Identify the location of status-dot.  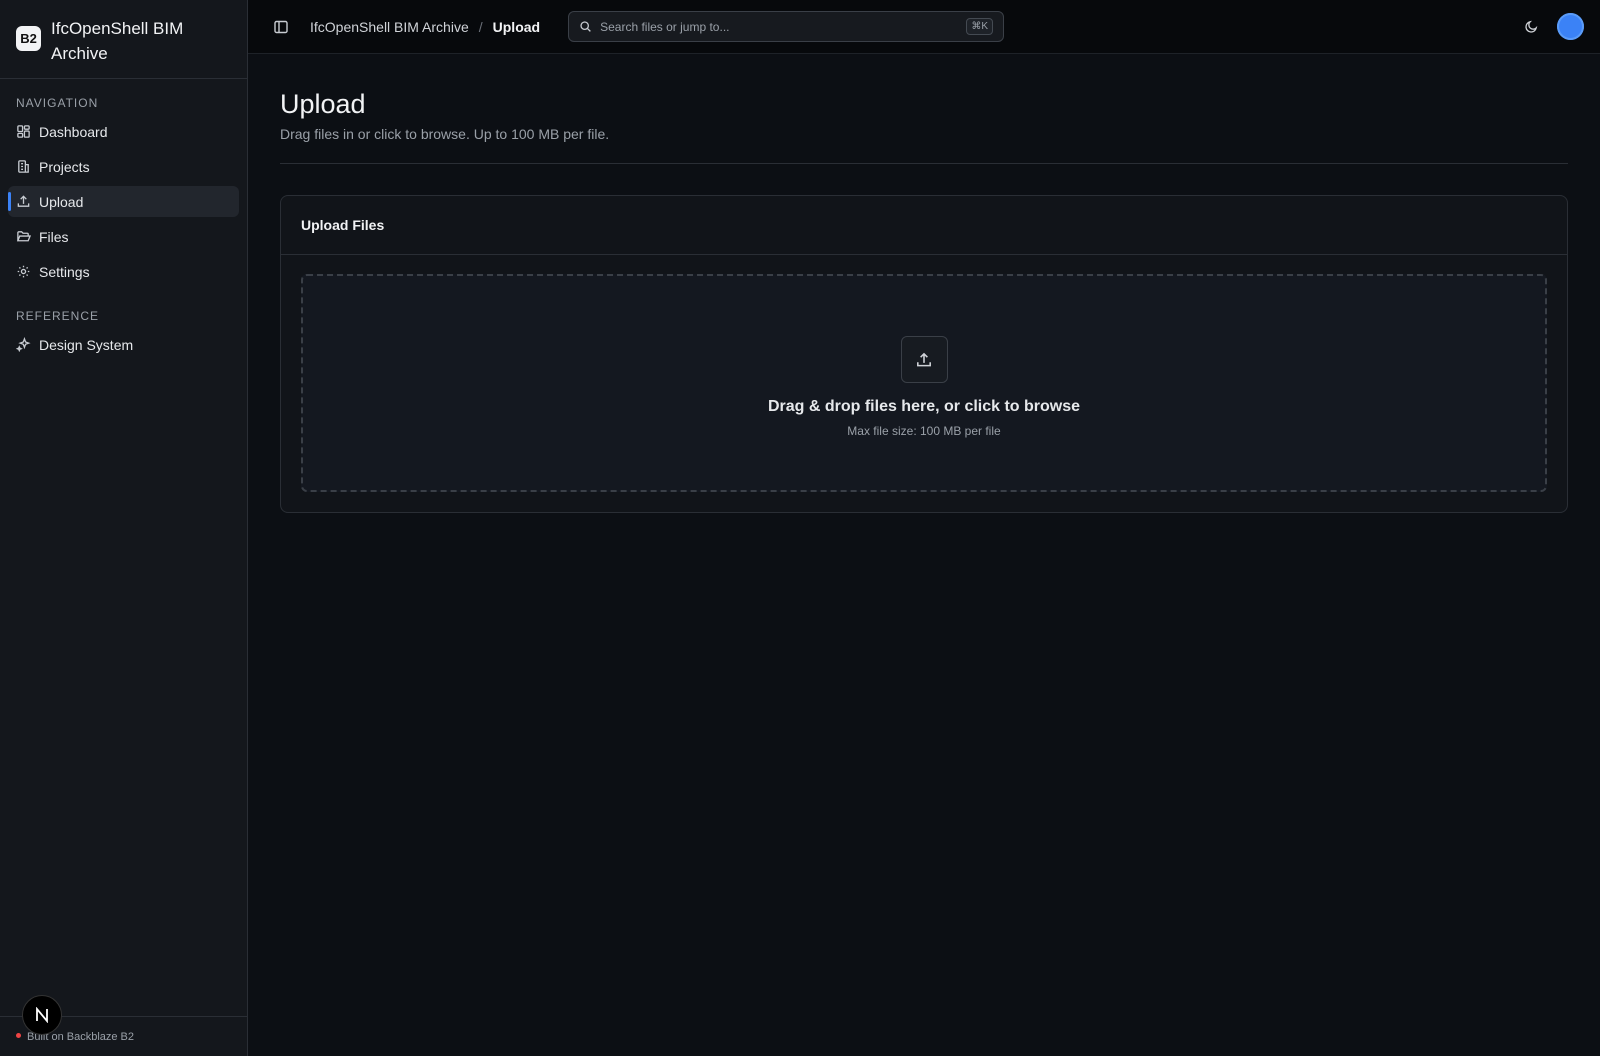
(18, 1035).